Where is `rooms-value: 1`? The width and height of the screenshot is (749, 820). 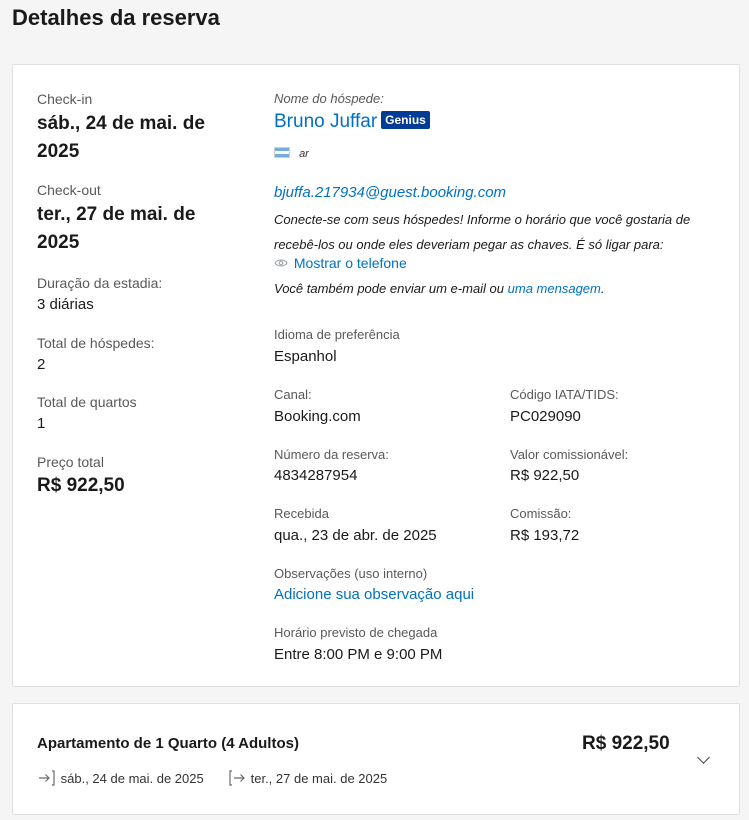 rooms-value: 1 is located at coordinates (41, 423).